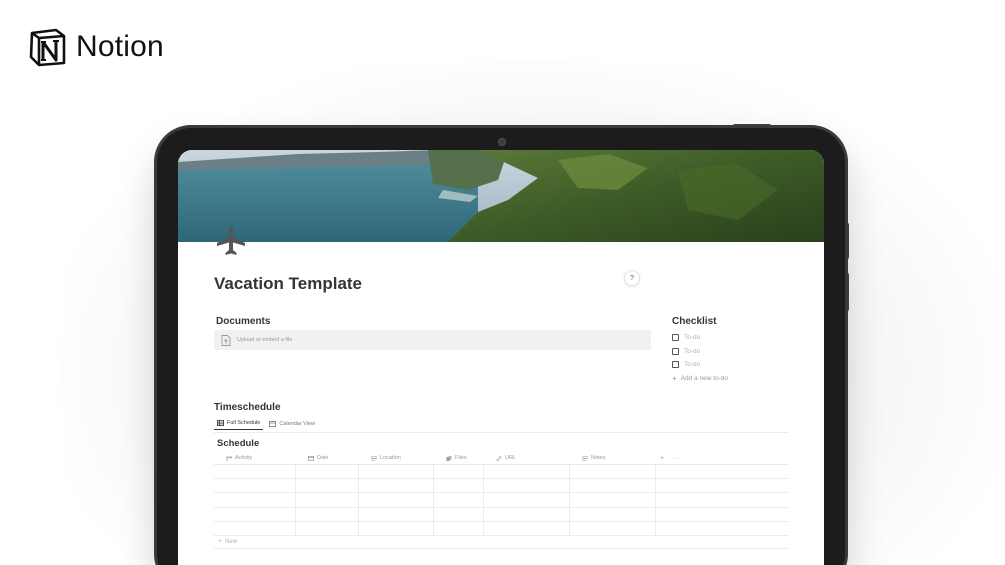 The height and width of the screenshot is (565, 1005). Describe the element at coordinates (675, 458) in the screenshot. I see `more-options-button: ···` at that location.